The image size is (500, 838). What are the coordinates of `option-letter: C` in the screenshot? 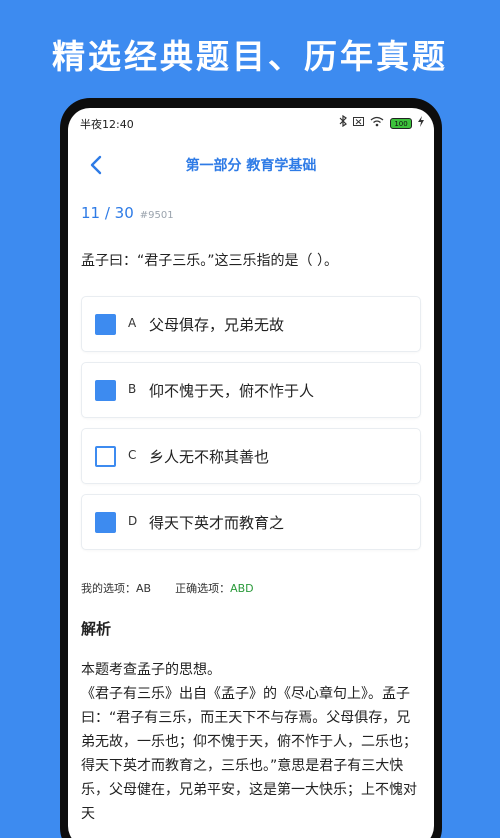 It's located at (132, 455).